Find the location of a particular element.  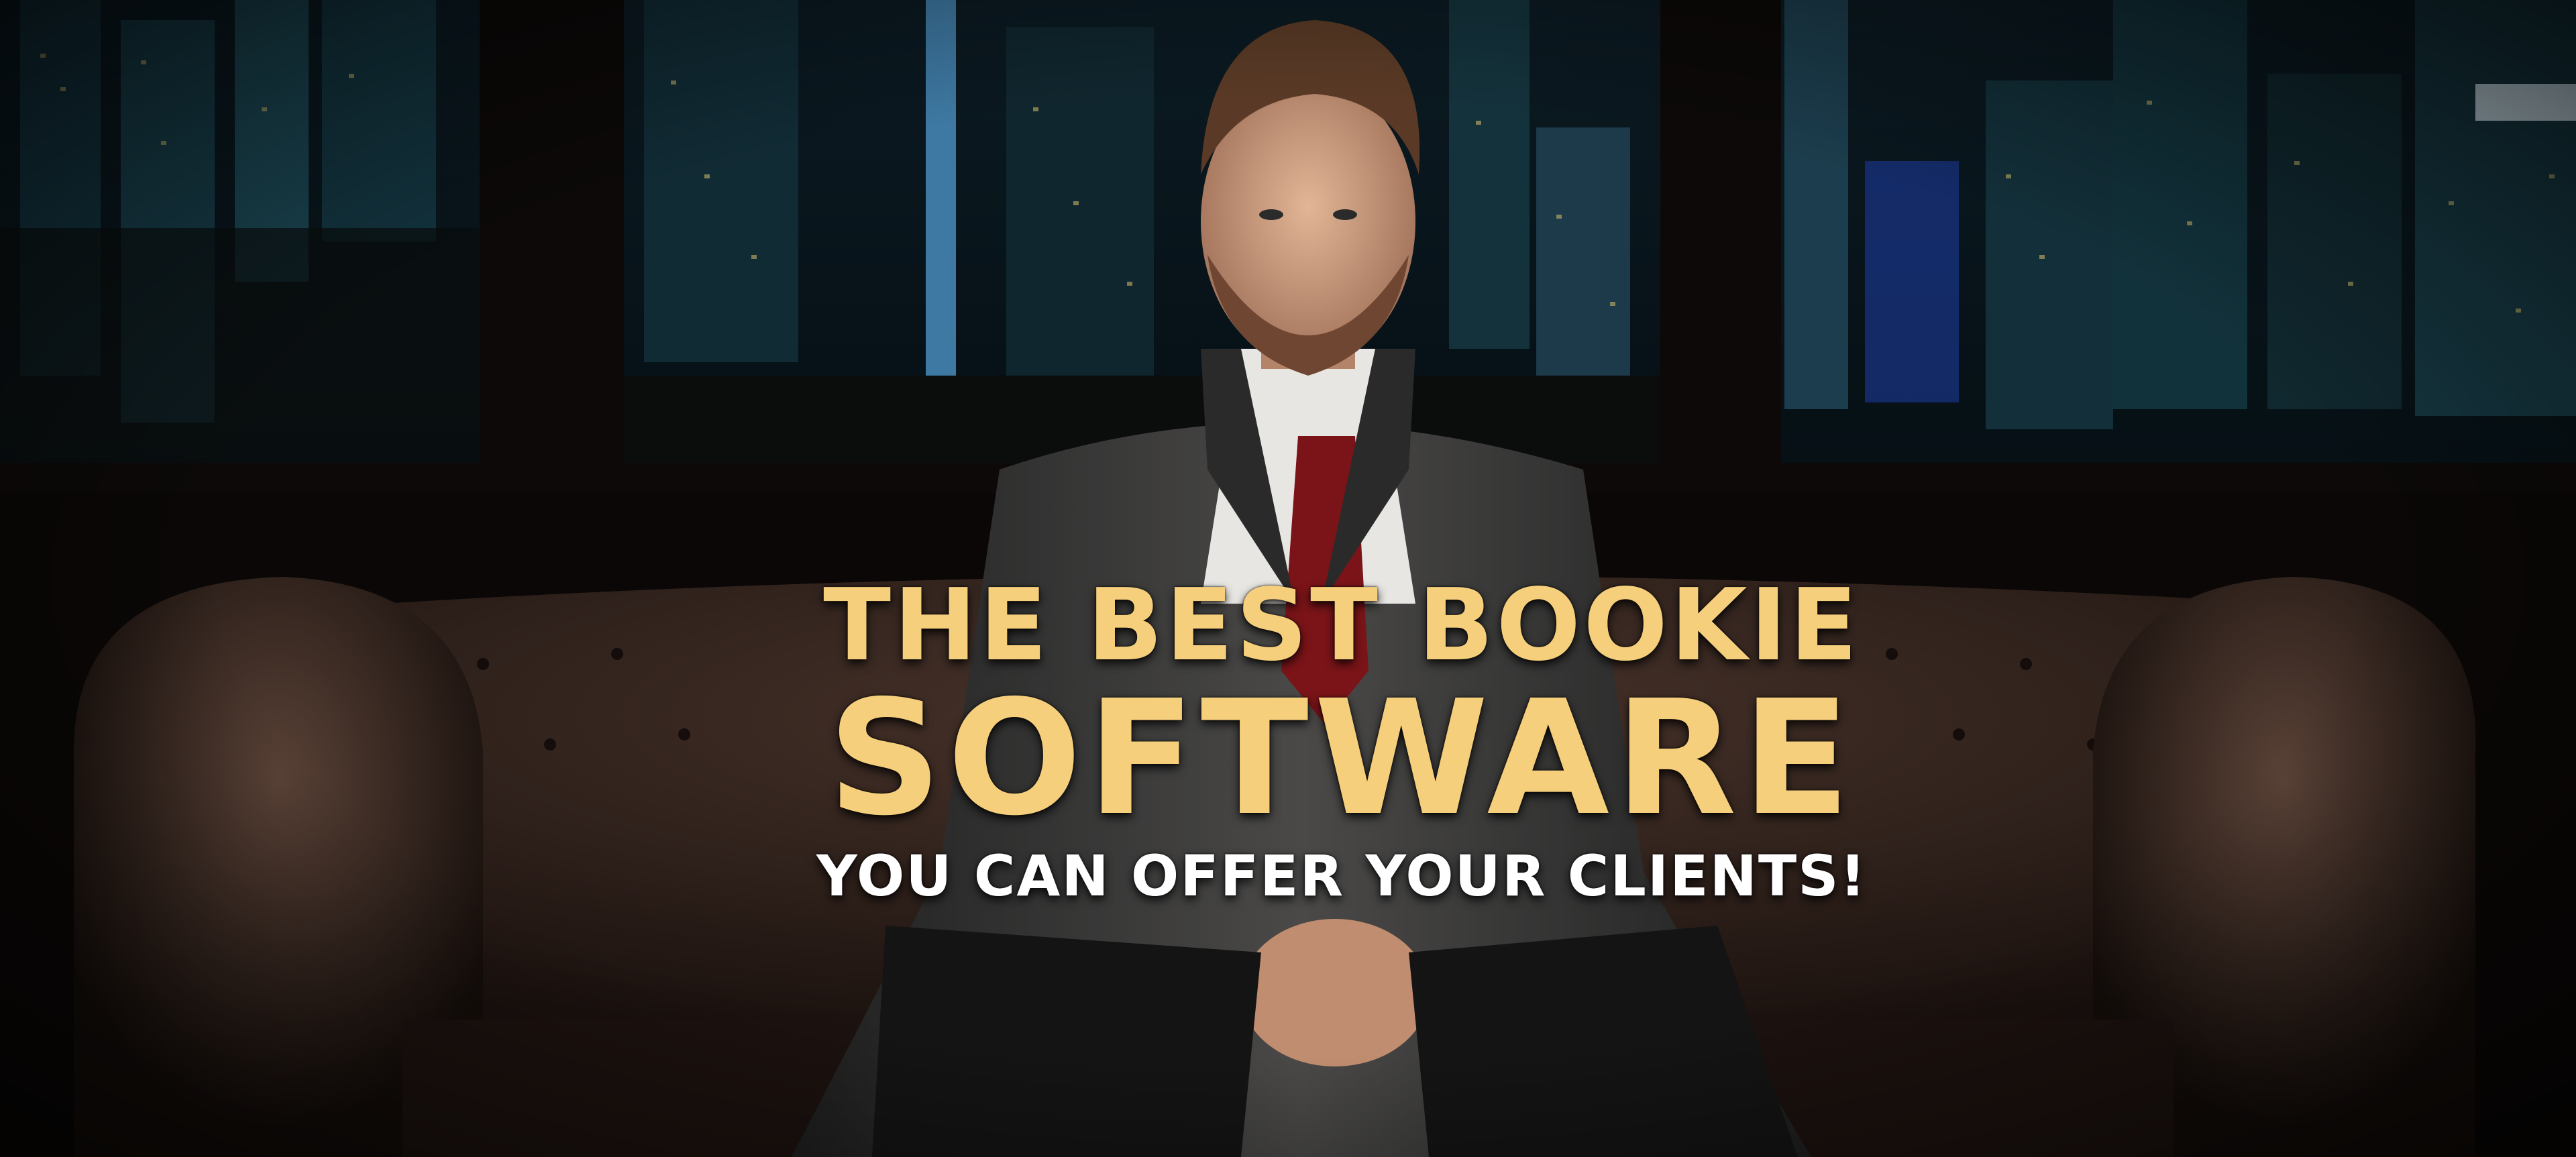

headline-line-1: THE BEST BOOKIE is located at coordinates (1341, 625).